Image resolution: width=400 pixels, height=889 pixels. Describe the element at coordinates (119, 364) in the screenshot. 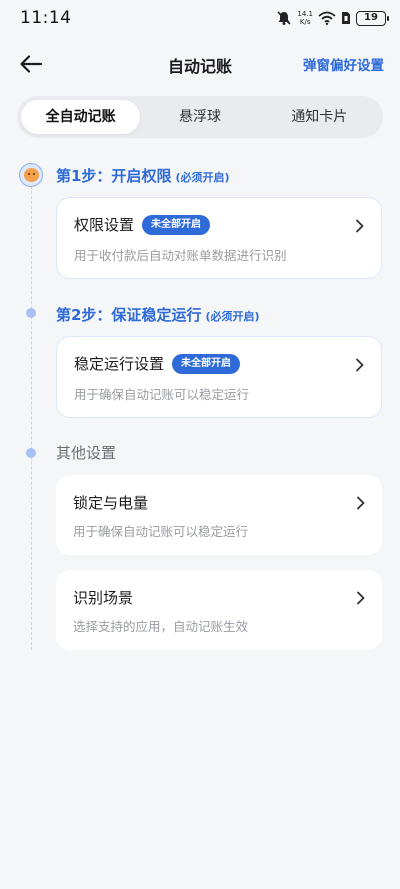

I see `stable-run-settings-title: 稳定运行设置` at that location.